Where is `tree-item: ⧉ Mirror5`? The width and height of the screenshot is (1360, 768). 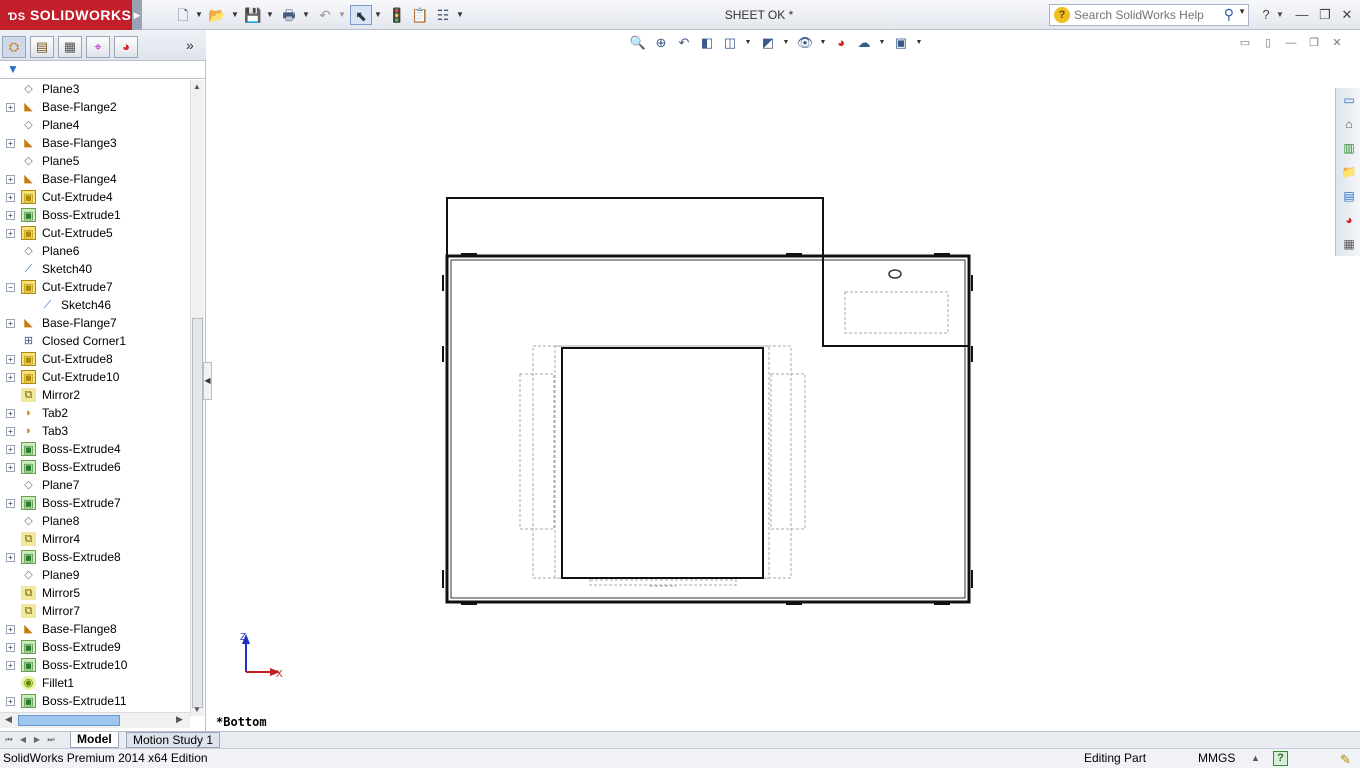
tree-item: ⧉ Mirror5 is located at coordinates (95, 593).